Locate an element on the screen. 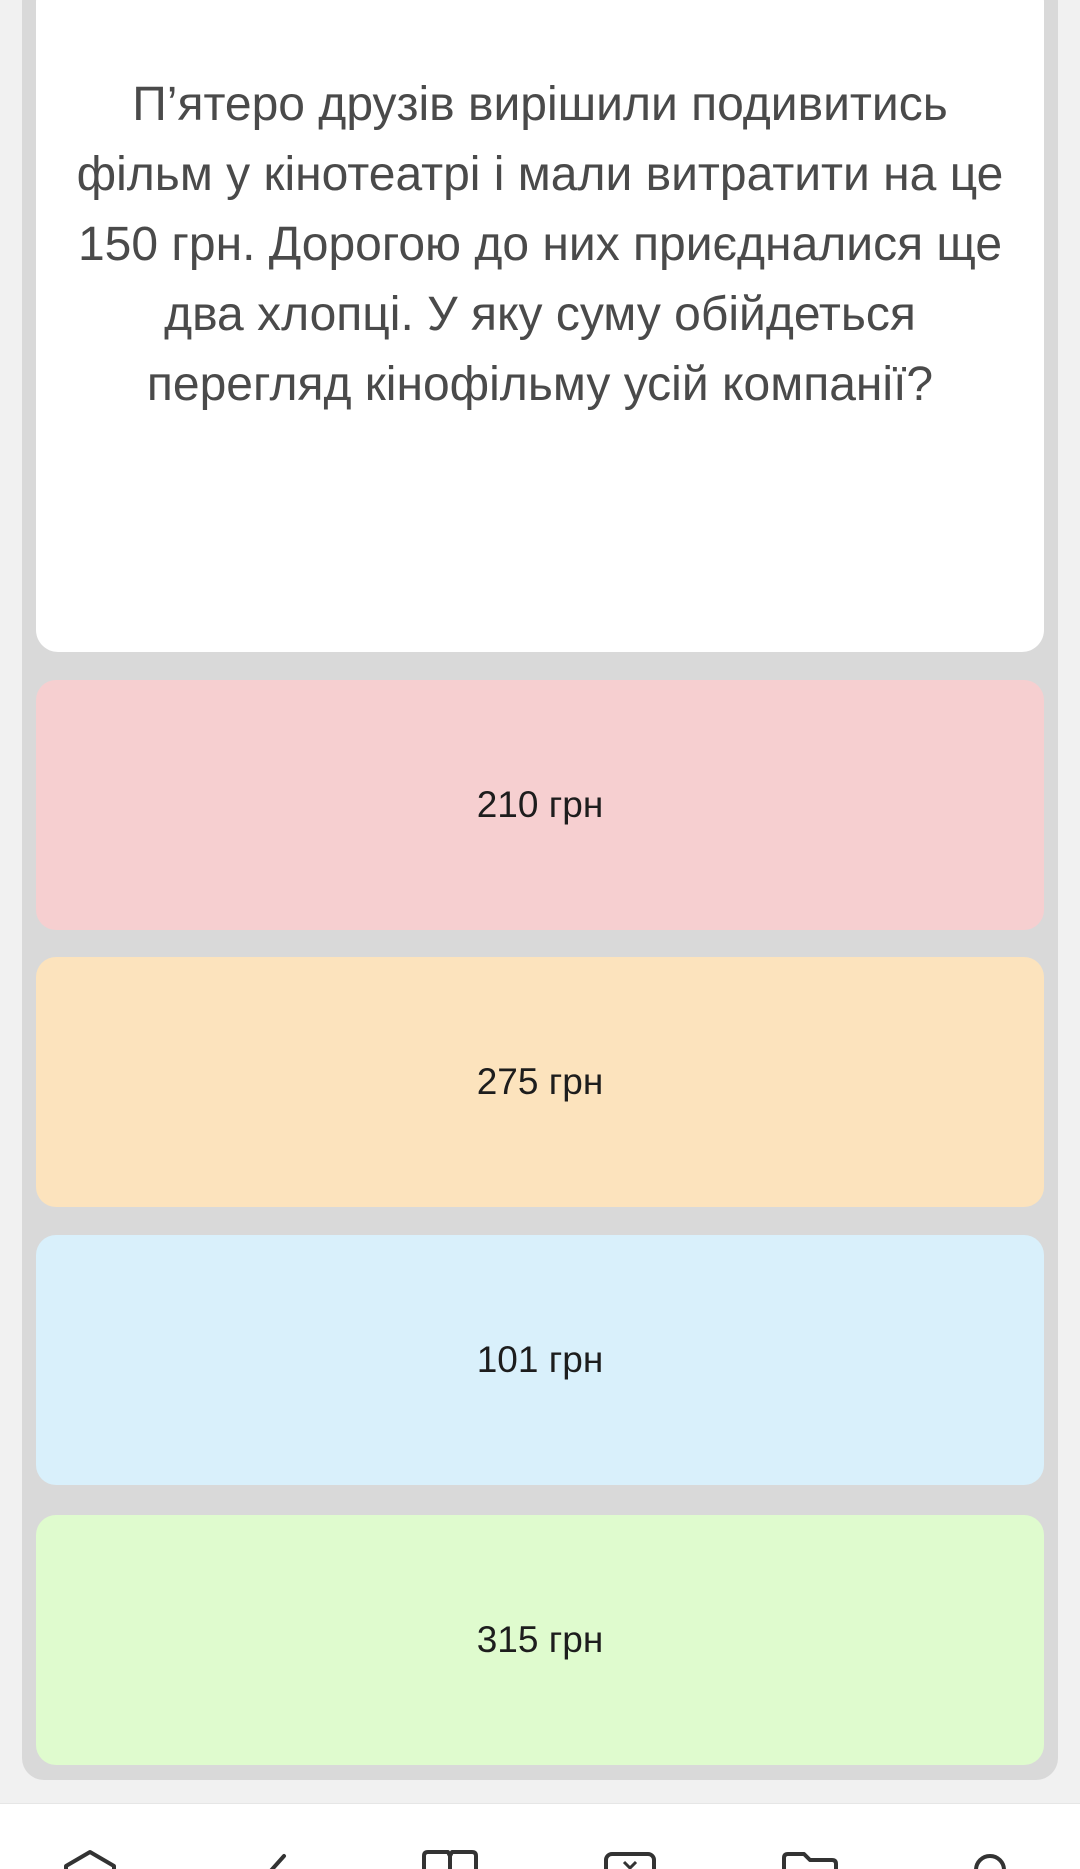 The height and width of the screenshot is (1869, 1080). book-icon is located at coordinates (450, 1856).